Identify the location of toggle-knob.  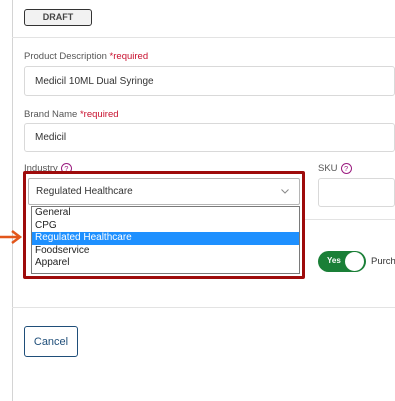
(354, 261).